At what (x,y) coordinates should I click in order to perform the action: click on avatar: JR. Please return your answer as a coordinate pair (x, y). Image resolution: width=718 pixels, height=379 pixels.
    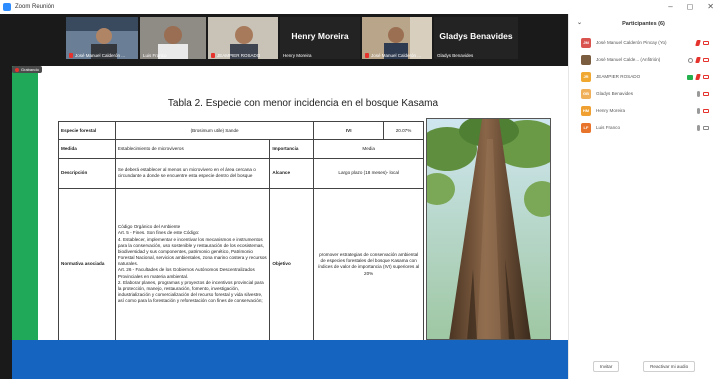
    Looking at the image, I should click on (586, 76).